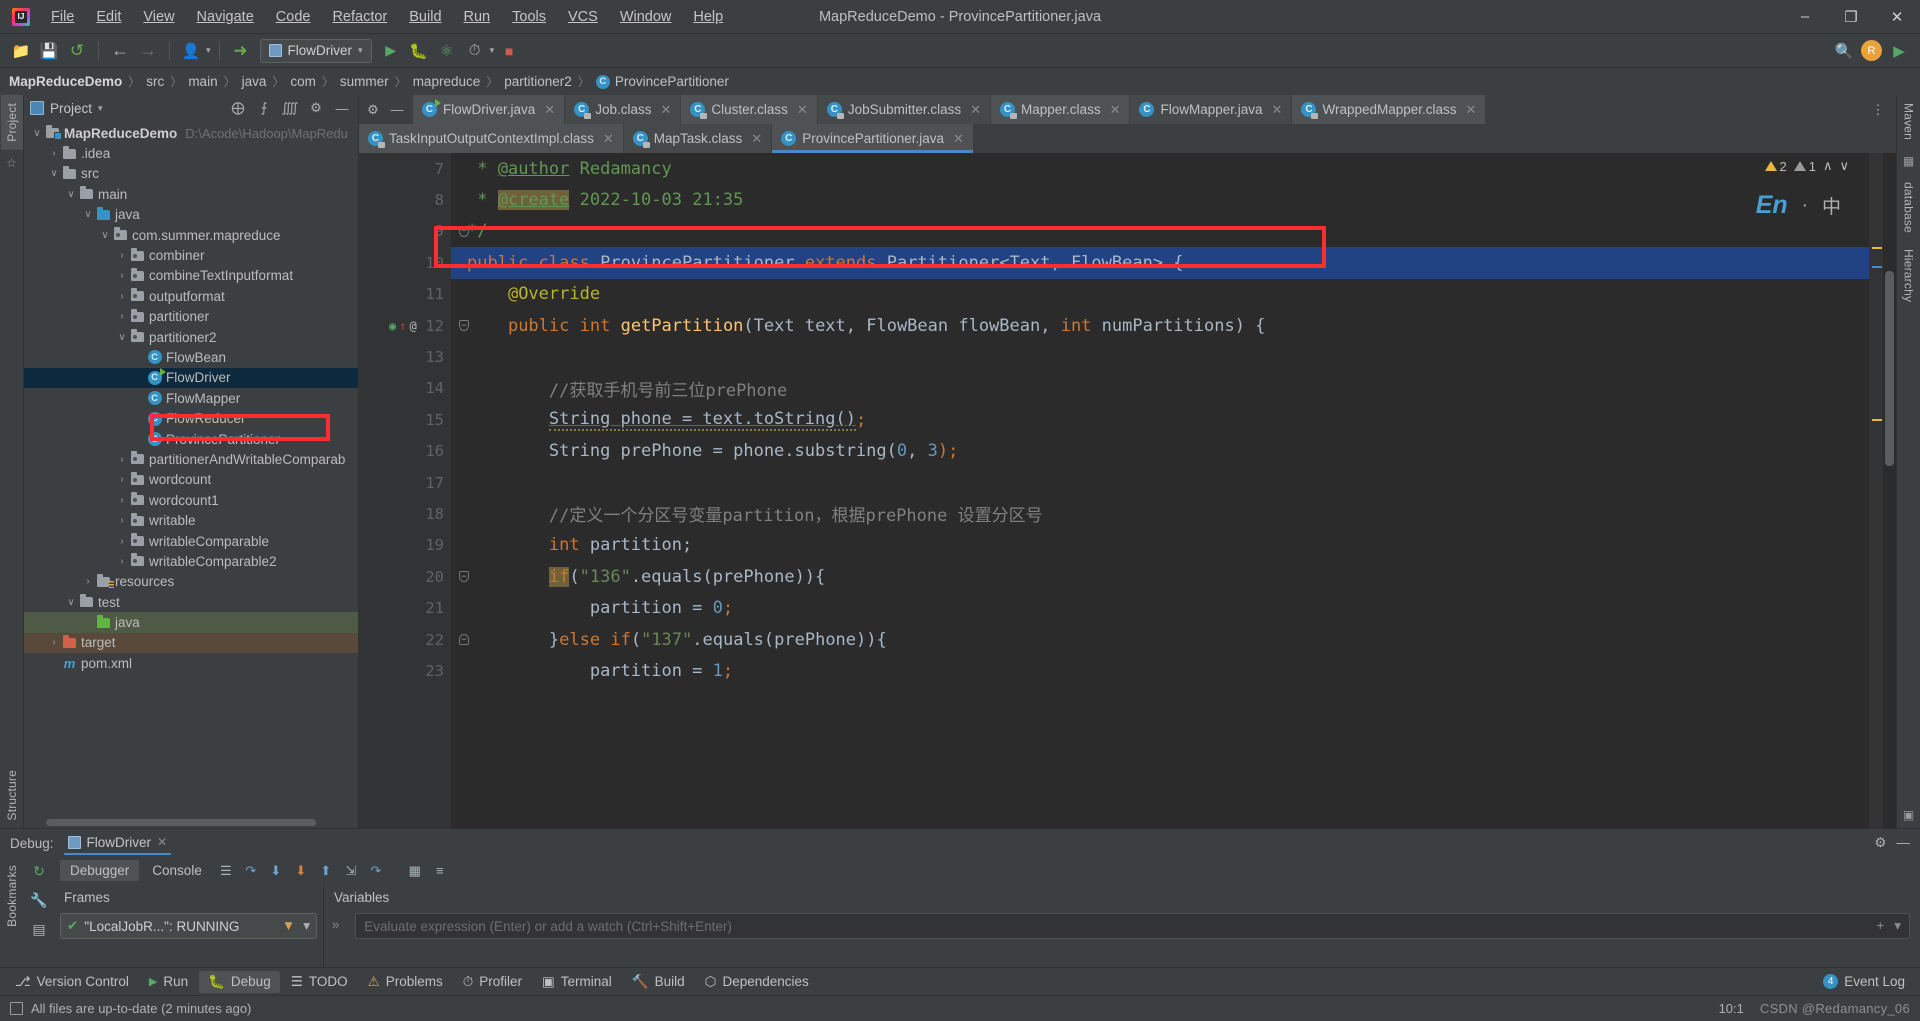 This screenshot has height=1021, width=1920. I want to click on gutter-line: 22−, so click(414, 639).